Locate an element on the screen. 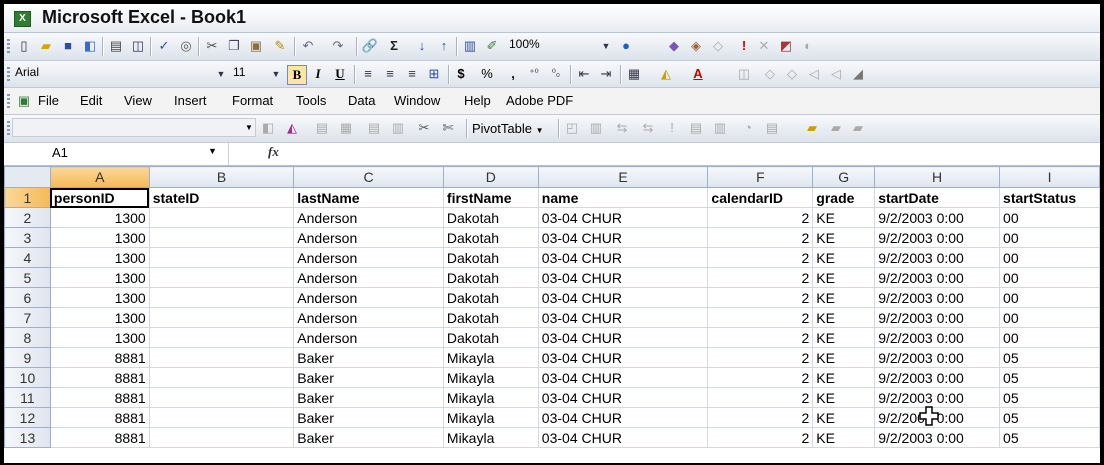 This screenshot has width=1104, height=465. tool-aa-icon: ▥ is located at coordinates (720, 128).